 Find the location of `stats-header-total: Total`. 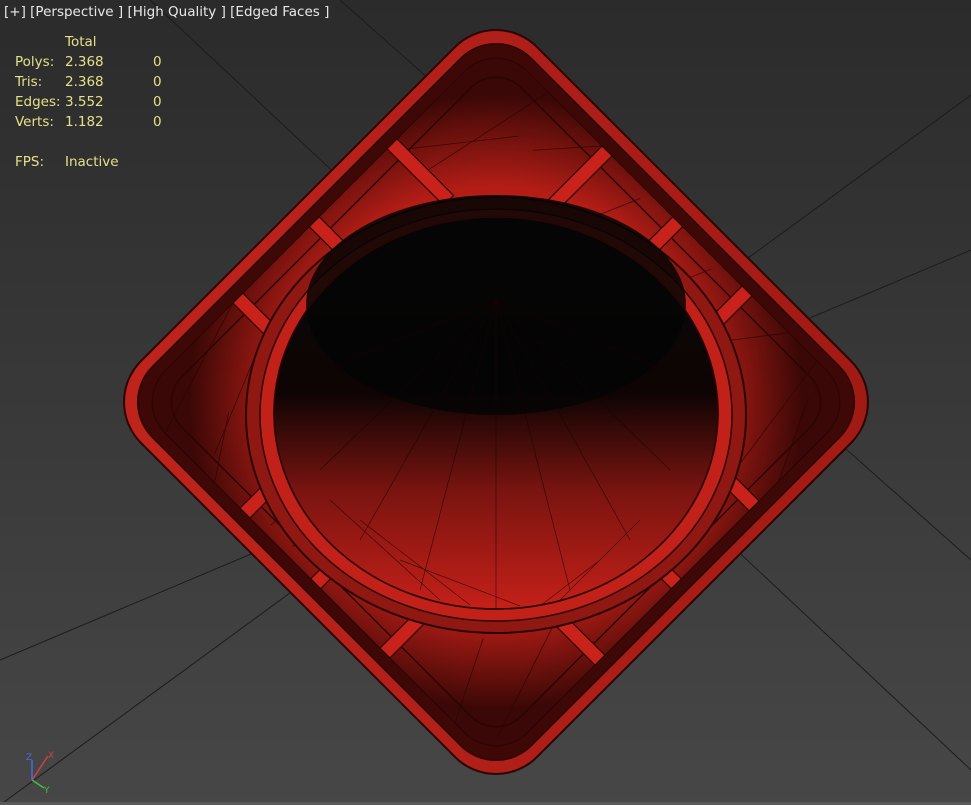

stats-header-total: Total is located at coordinates (81, 42).